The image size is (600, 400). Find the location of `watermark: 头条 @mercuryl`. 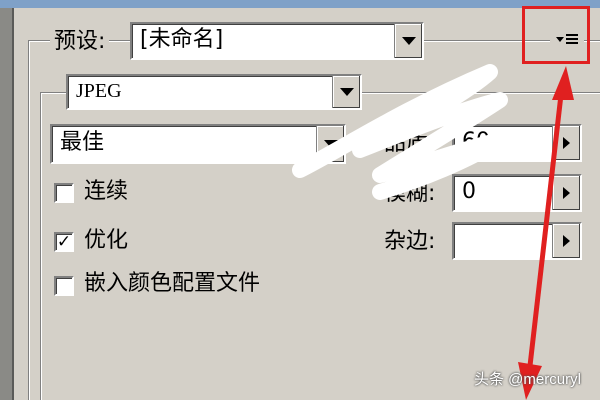

watermark: 头条 @mercuryl is located at coordinates (527, 379).